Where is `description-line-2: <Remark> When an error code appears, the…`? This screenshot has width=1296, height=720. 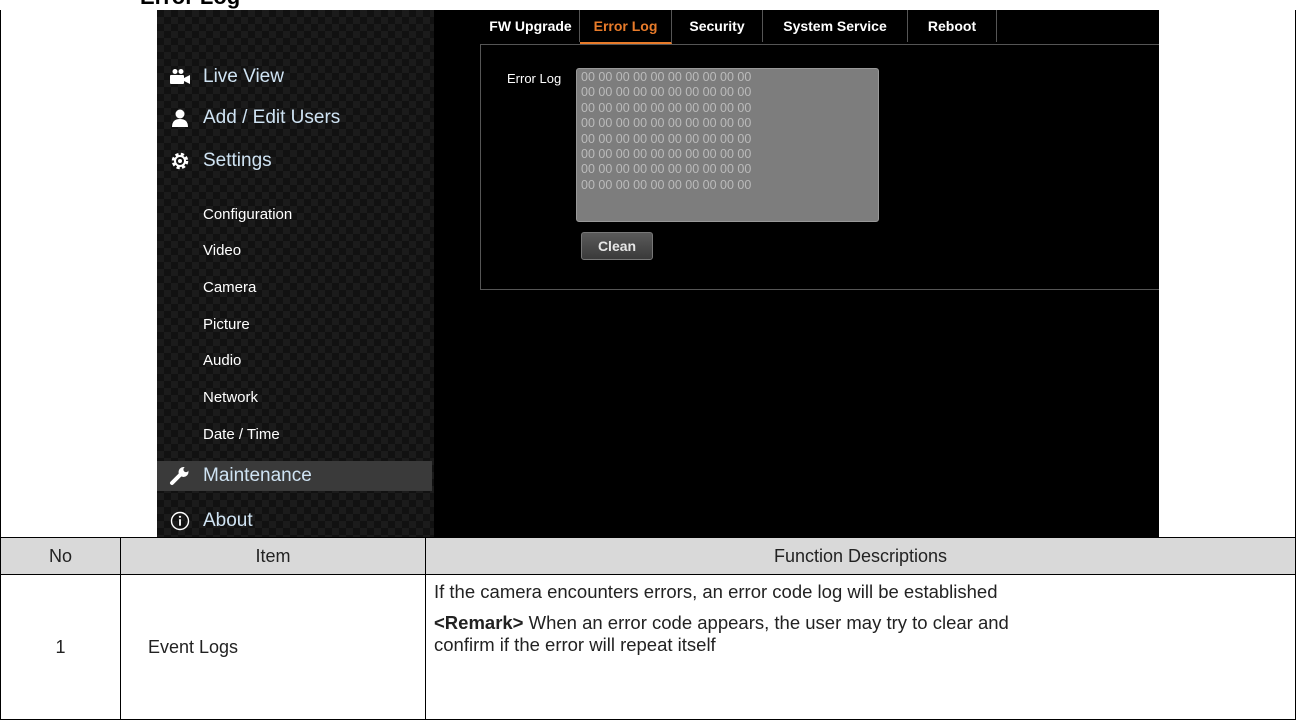
description-line-2: <Remark> When an error code appears, the… is located at coordinates (864, 623).